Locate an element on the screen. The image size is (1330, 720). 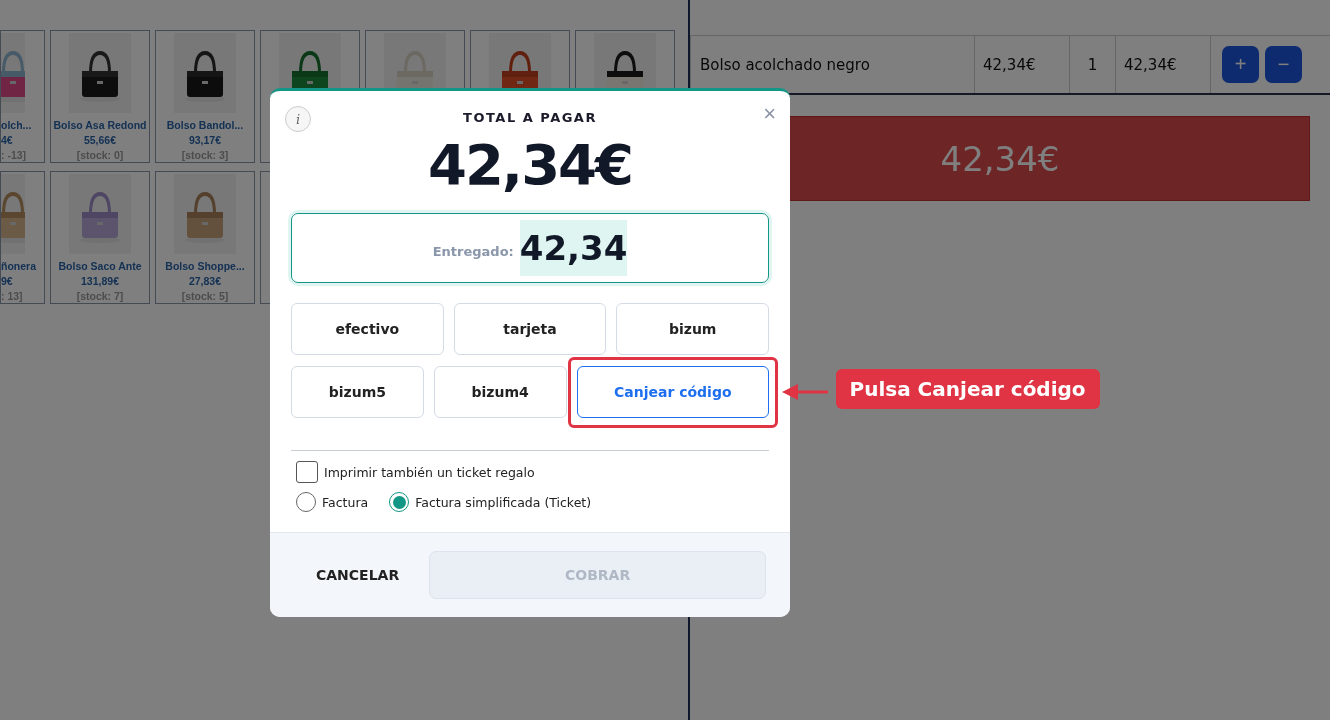
product-price: 55,66€ is located at coordinates (100, 140).